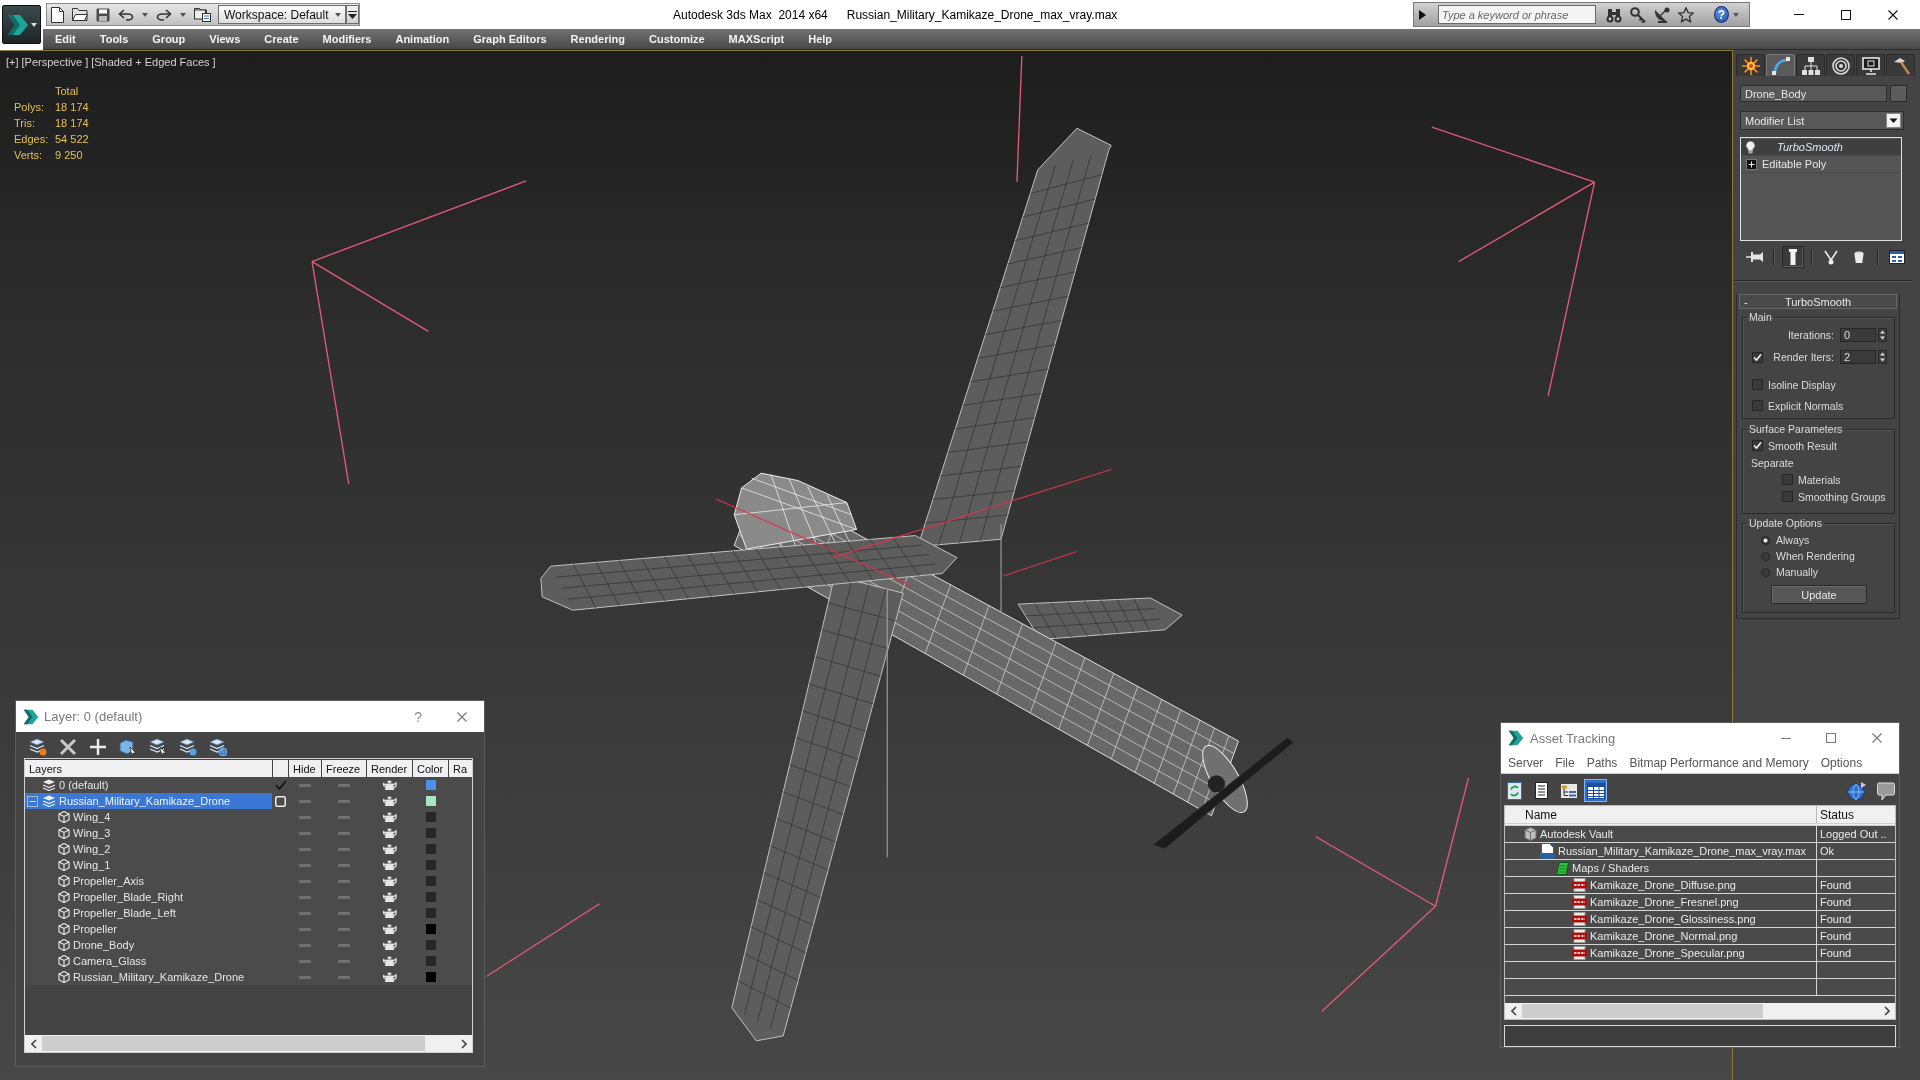 Image resolution: width=1920 pixels, height=1080 pixels. Describe the element at coordinates (1856, 814) in the screenshot. I see `column-header: Status` at that location.